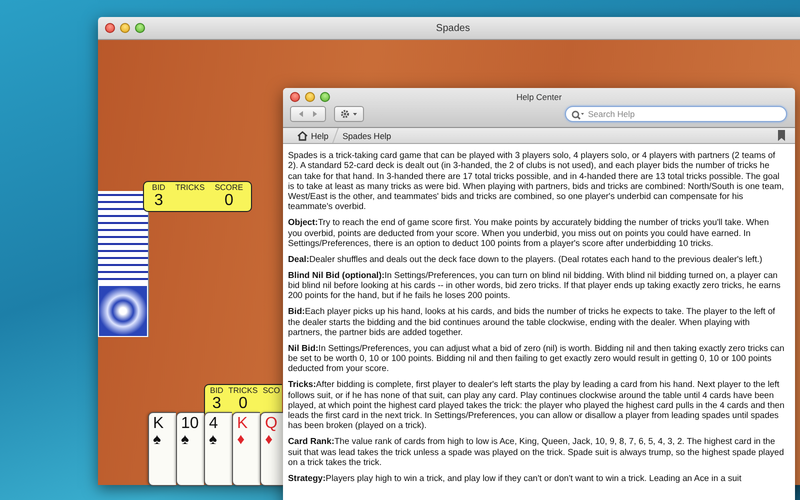 The image size is (800, 500). I want to click on breadcrumb-link: Spades Help, so click(367, 135).